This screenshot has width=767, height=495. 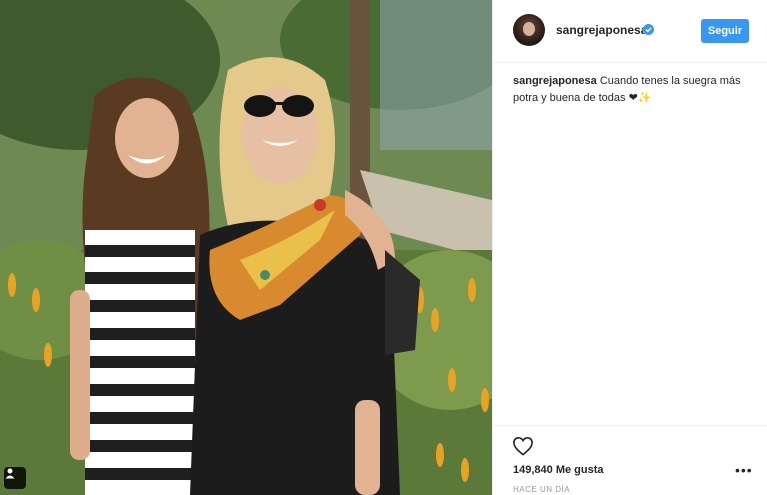 What do you see at coordinates (743, 470) in the screenshot?
I see `more-options-icon: •••` at bounding box center [743, 470].